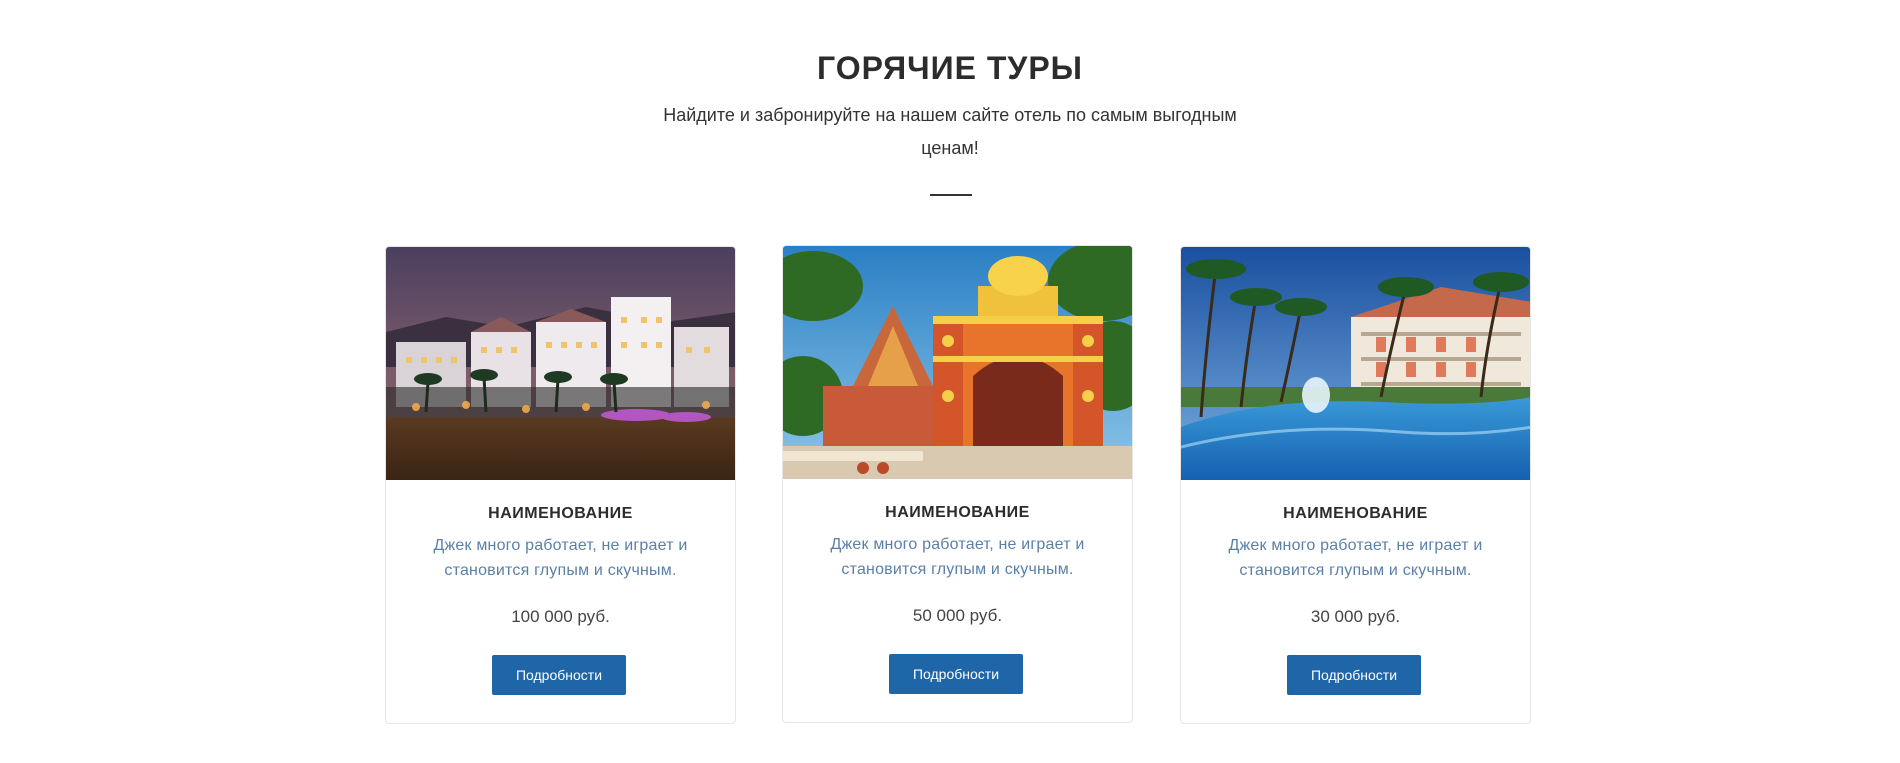 The image size is (1900, 763). Describe the element at coordinates (957, 615) in the screenshot. I see `tour-price: 50 000 руб.` at that location.